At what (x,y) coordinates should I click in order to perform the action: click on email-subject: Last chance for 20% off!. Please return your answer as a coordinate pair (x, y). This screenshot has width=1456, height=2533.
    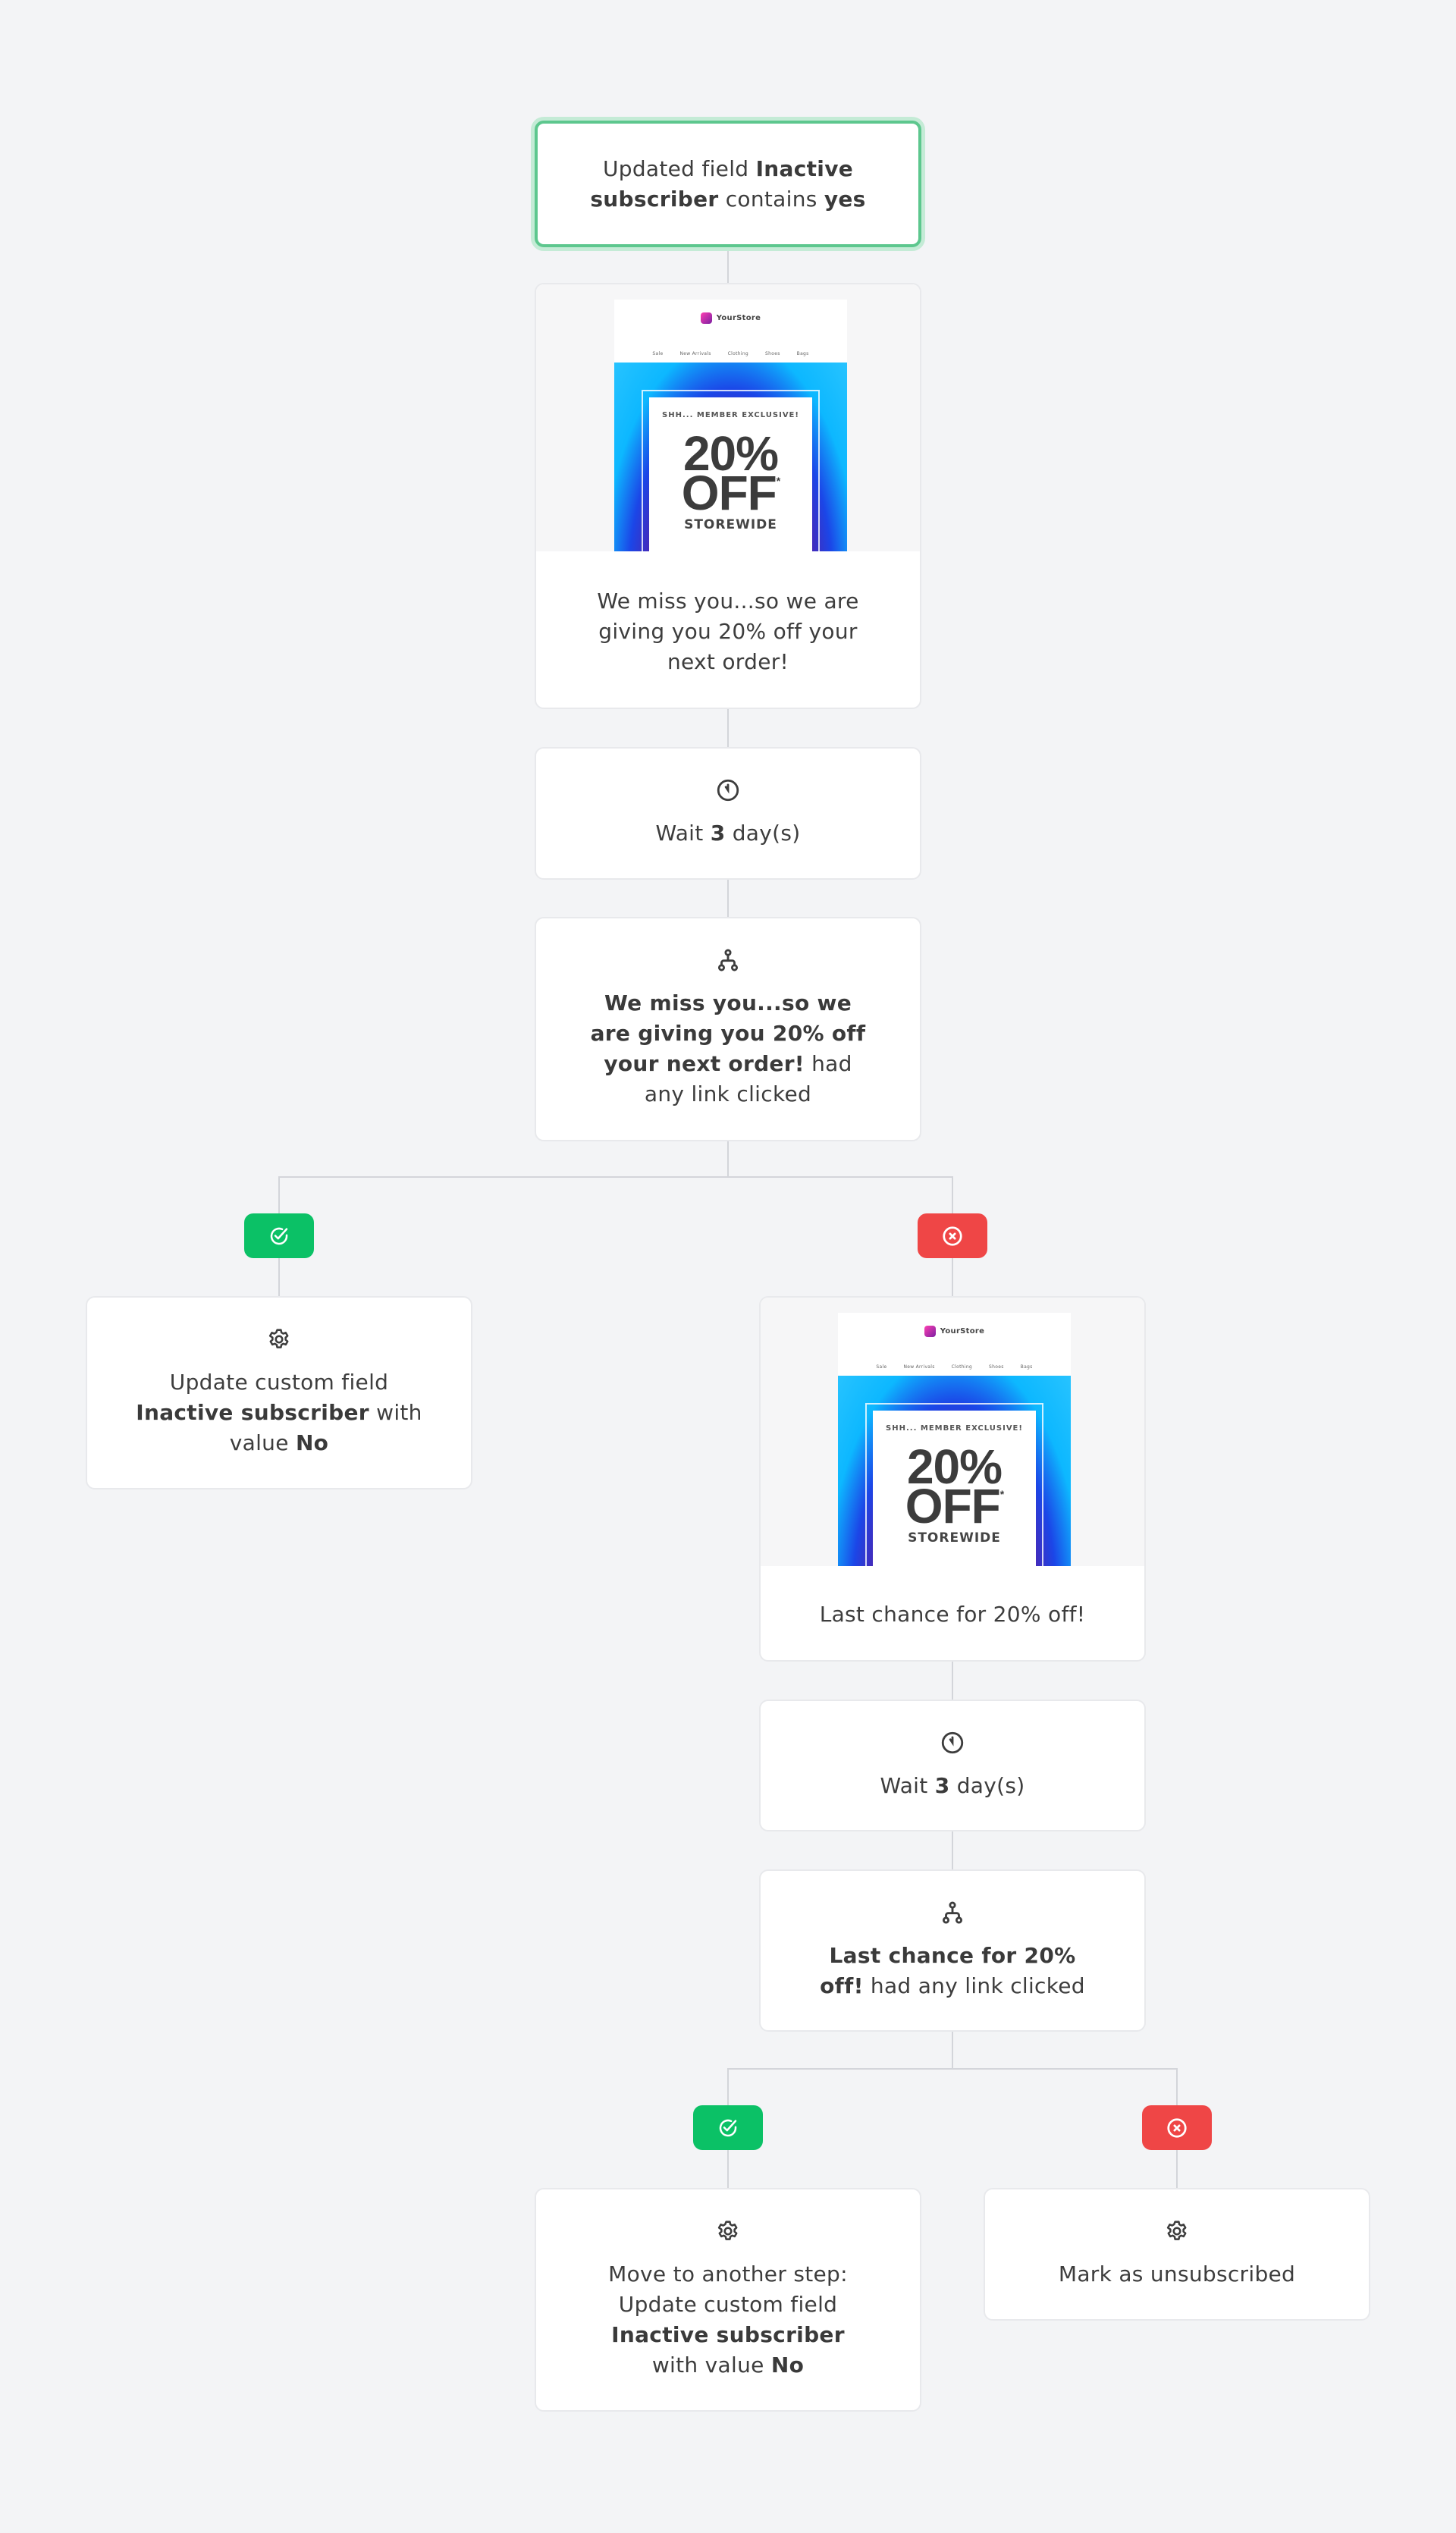
    Looking at the image, I should click on (952, 1614).